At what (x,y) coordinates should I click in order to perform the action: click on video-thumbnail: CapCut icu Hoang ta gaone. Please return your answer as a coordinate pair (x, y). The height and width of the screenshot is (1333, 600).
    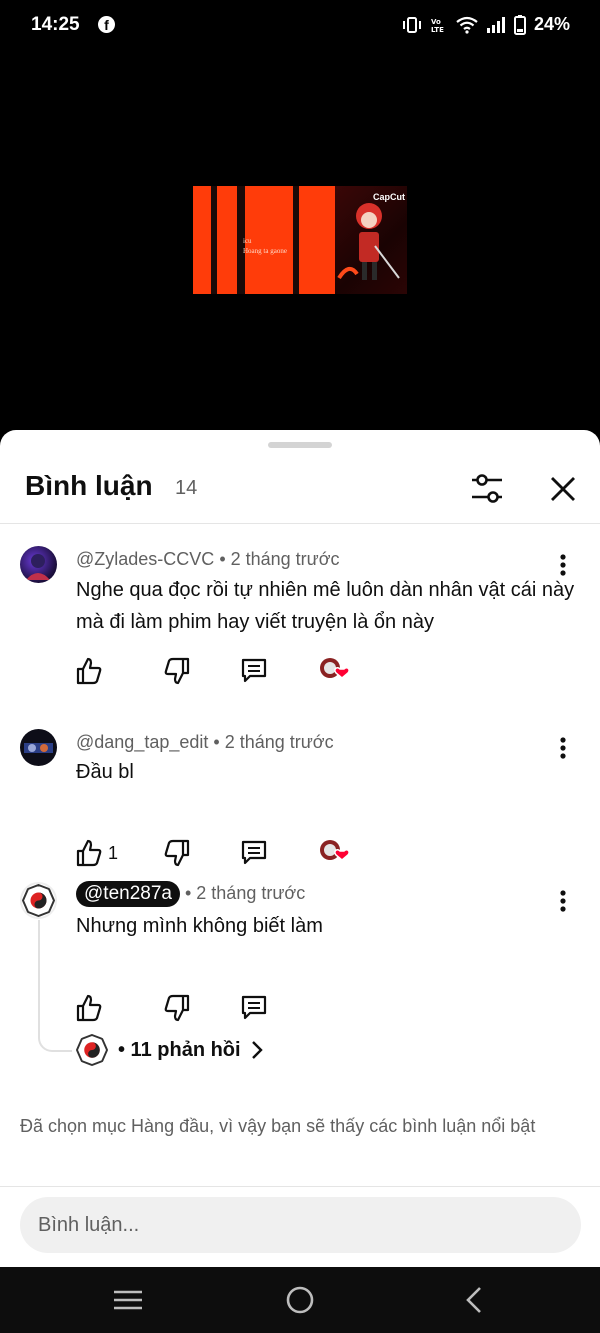
    Looking at the image, I should click on (300, 240).